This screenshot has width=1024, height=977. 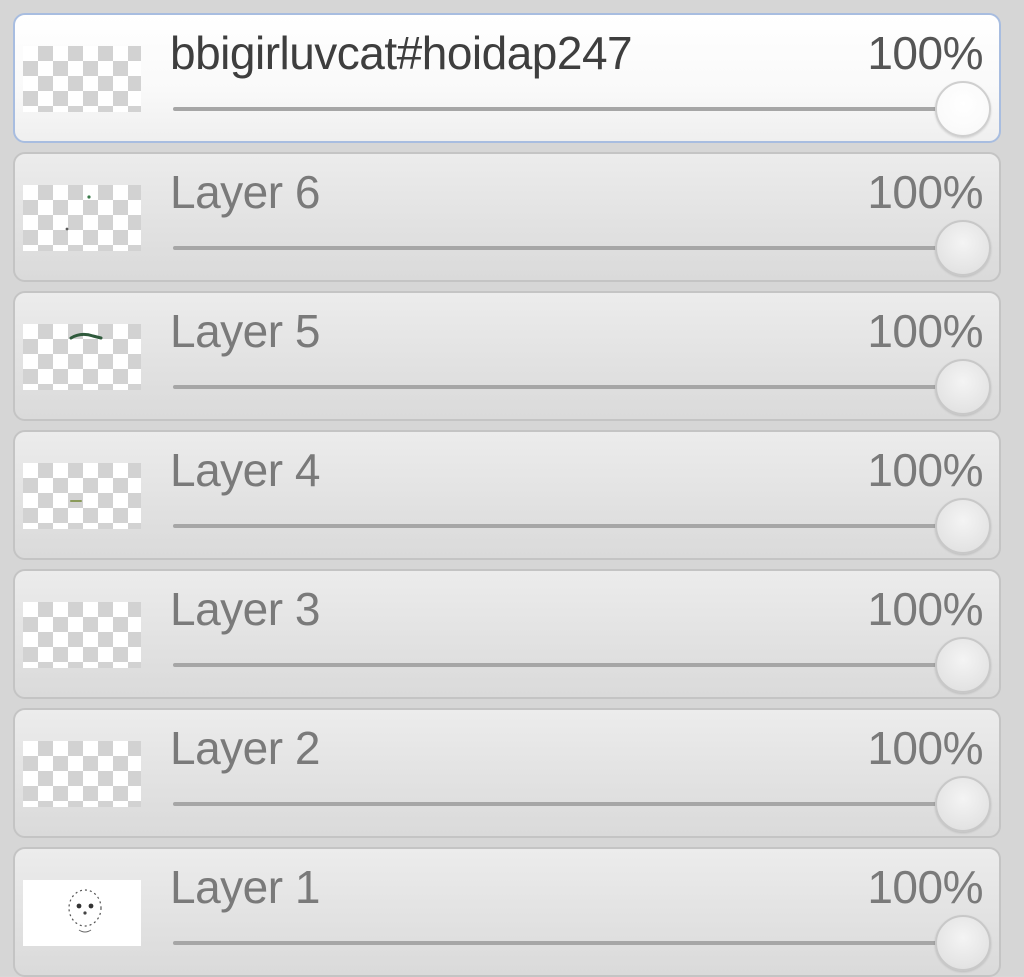 I want to click on layer-row-layer-6: Layer 6 100%, so click(x=507, y=217).